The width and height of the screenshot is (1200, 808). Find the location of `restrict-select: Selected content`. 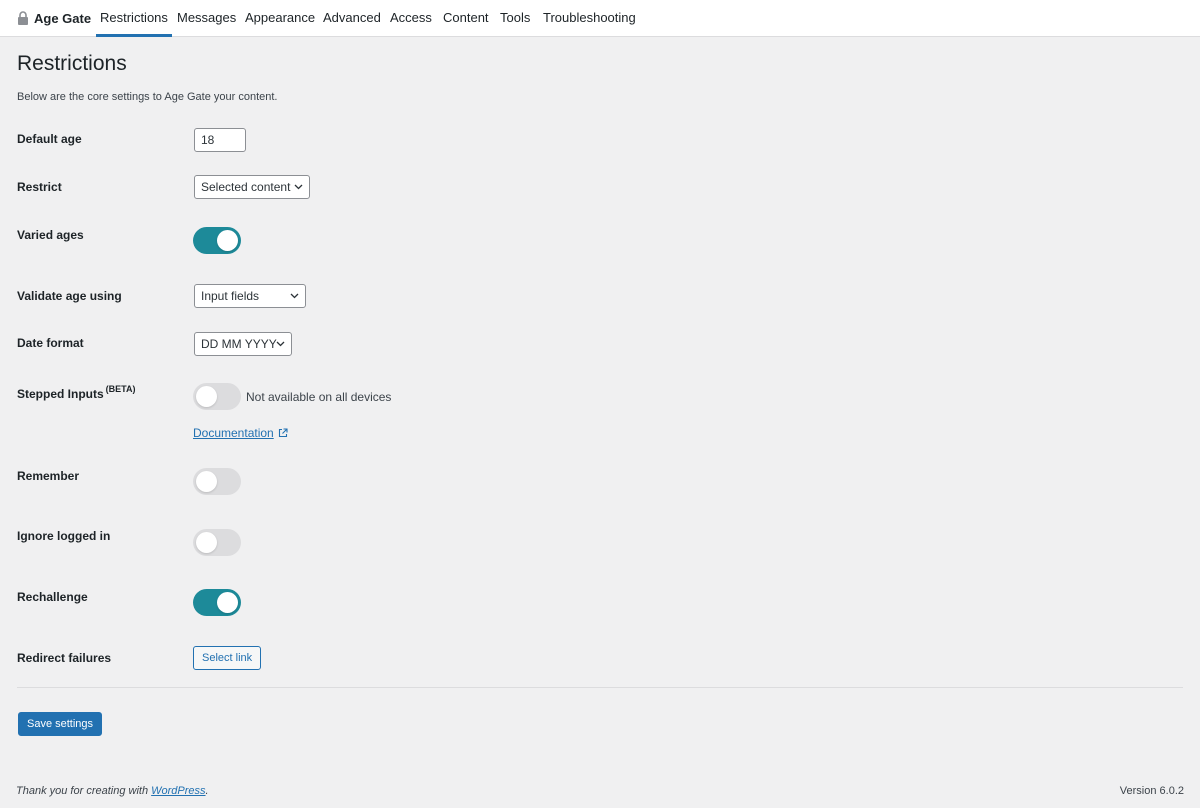

restrict-select: Selected content is located at coordinates (252, 187).